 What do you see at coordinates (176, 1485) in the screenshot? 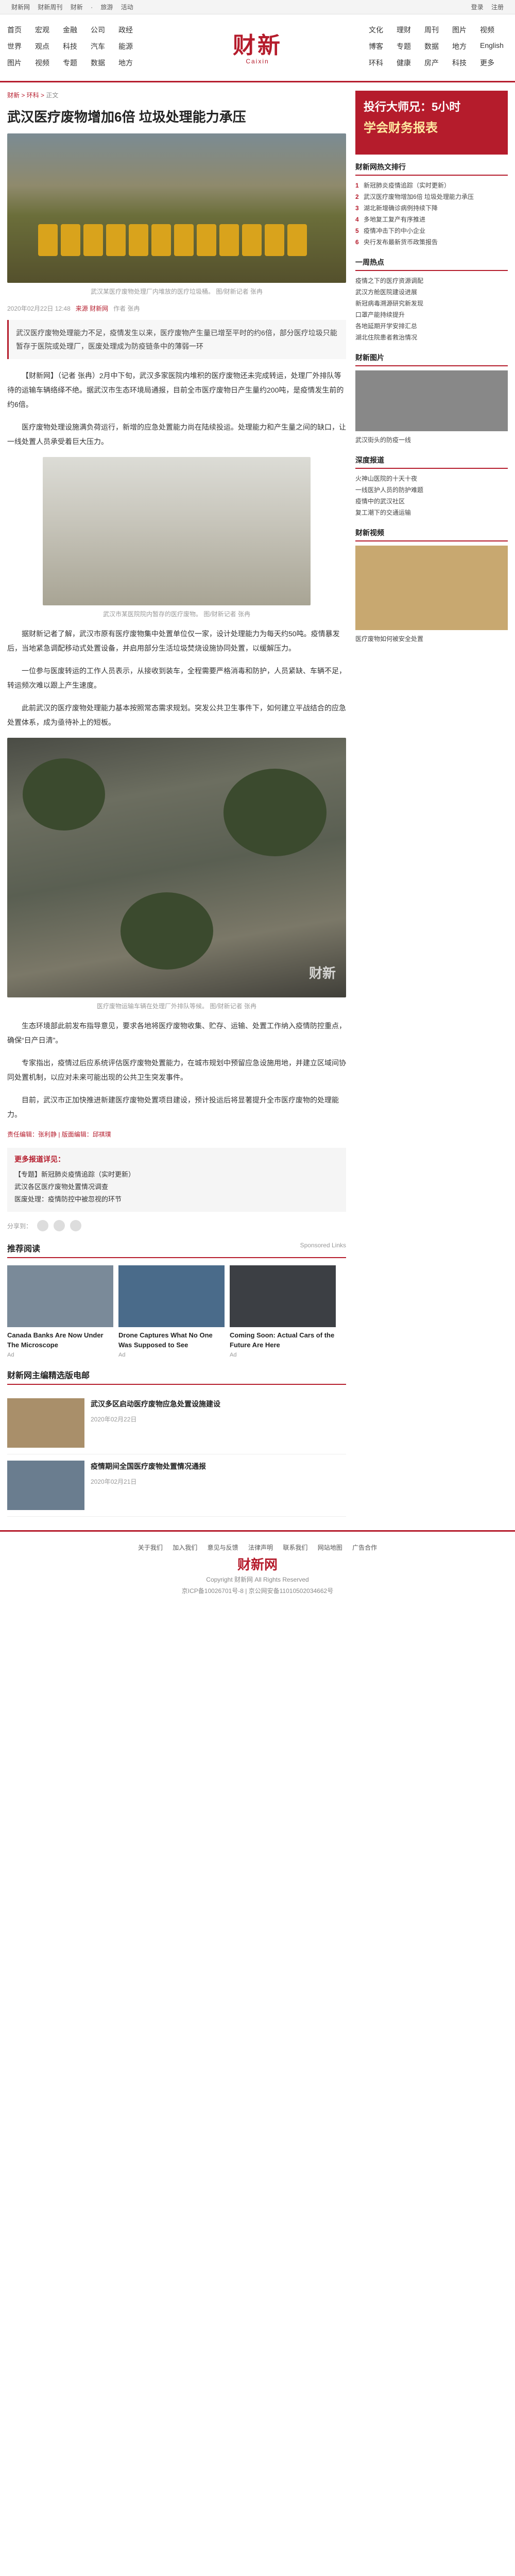
I see `news-row: 疫情期间全国医疗废物处置情况通报 2020年02月21日` at bounding box center [176, 1485].